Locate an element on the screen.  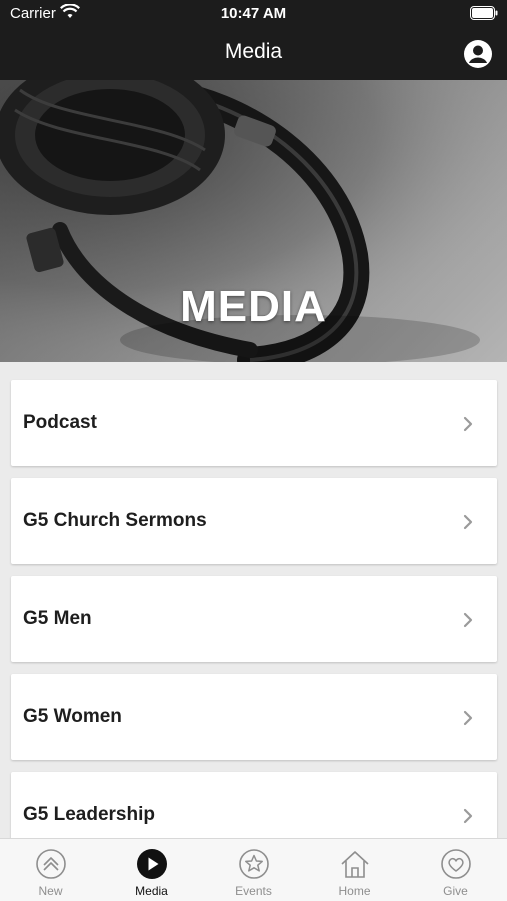
page-title: Media is located at coordinates (253, 51).